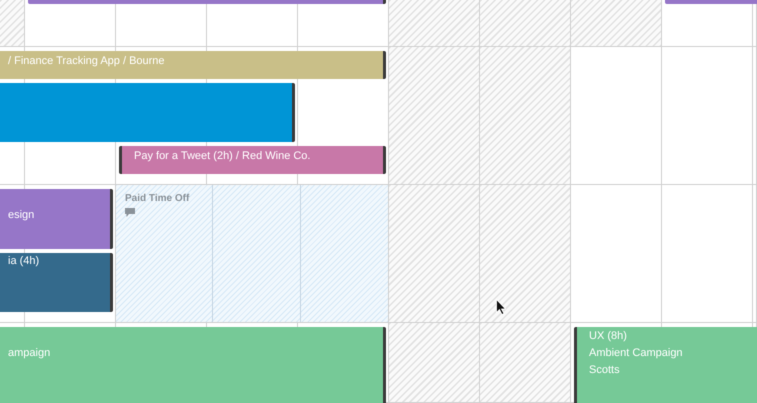 Image resolution: width=757 pixels, height=403 pixels. I want to click on event-bar: Pay for a Tweet (2h) / Red Wine Co., so click(252, 160).